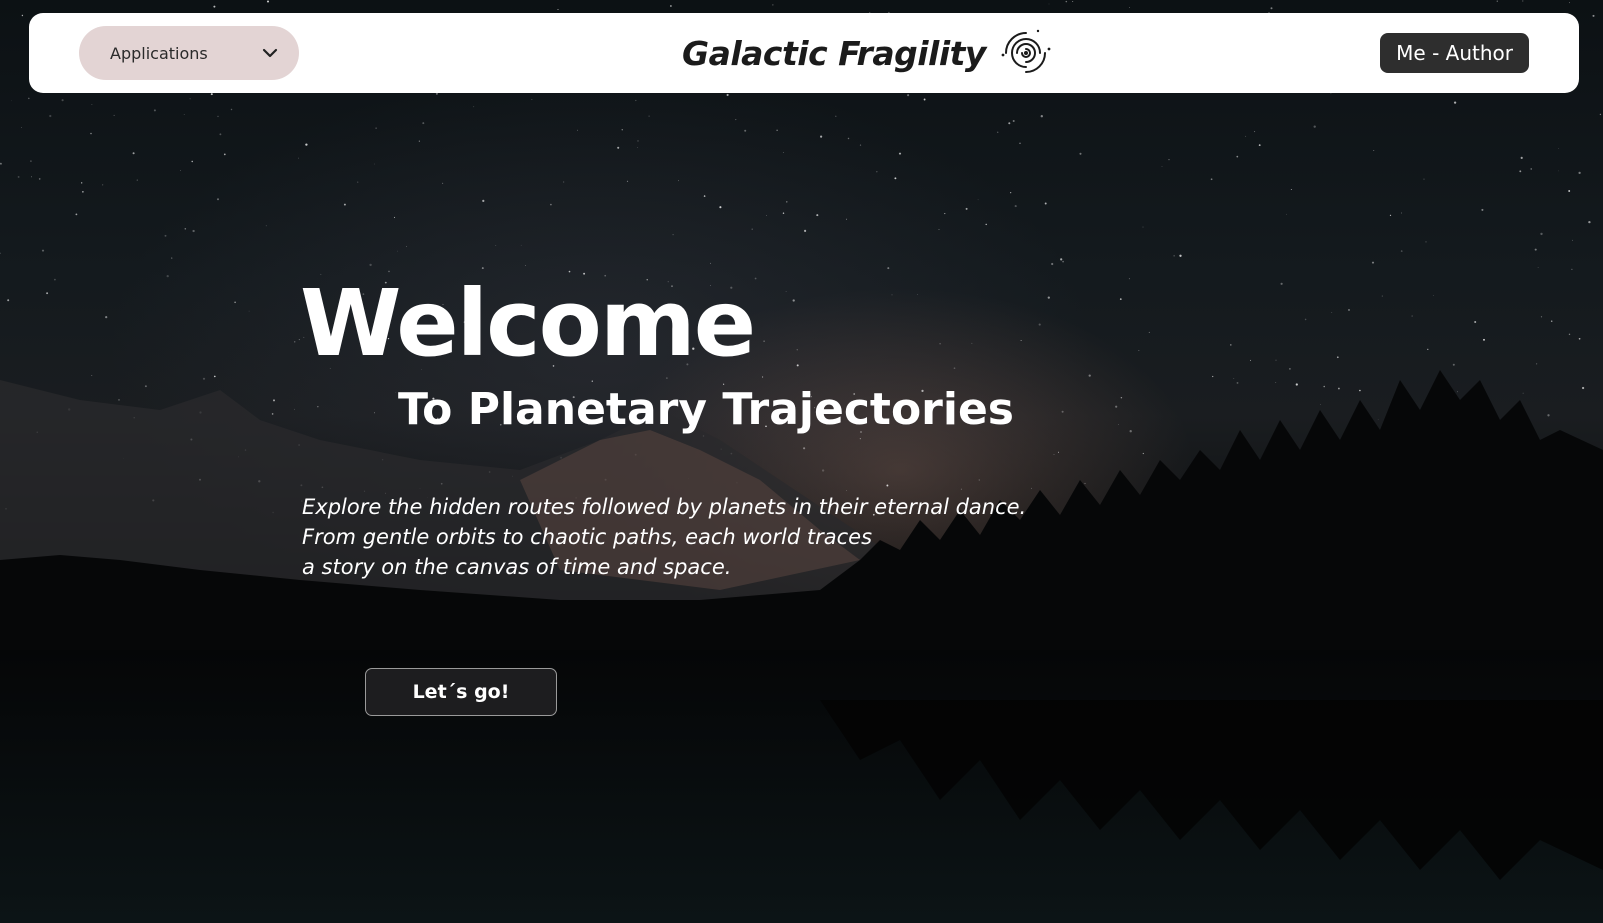 This screenshot has width=1603, height=923. Describe the element at coordinates (868, 53) in the screenshot. I see `brand: Galactic Fragility` at that location.